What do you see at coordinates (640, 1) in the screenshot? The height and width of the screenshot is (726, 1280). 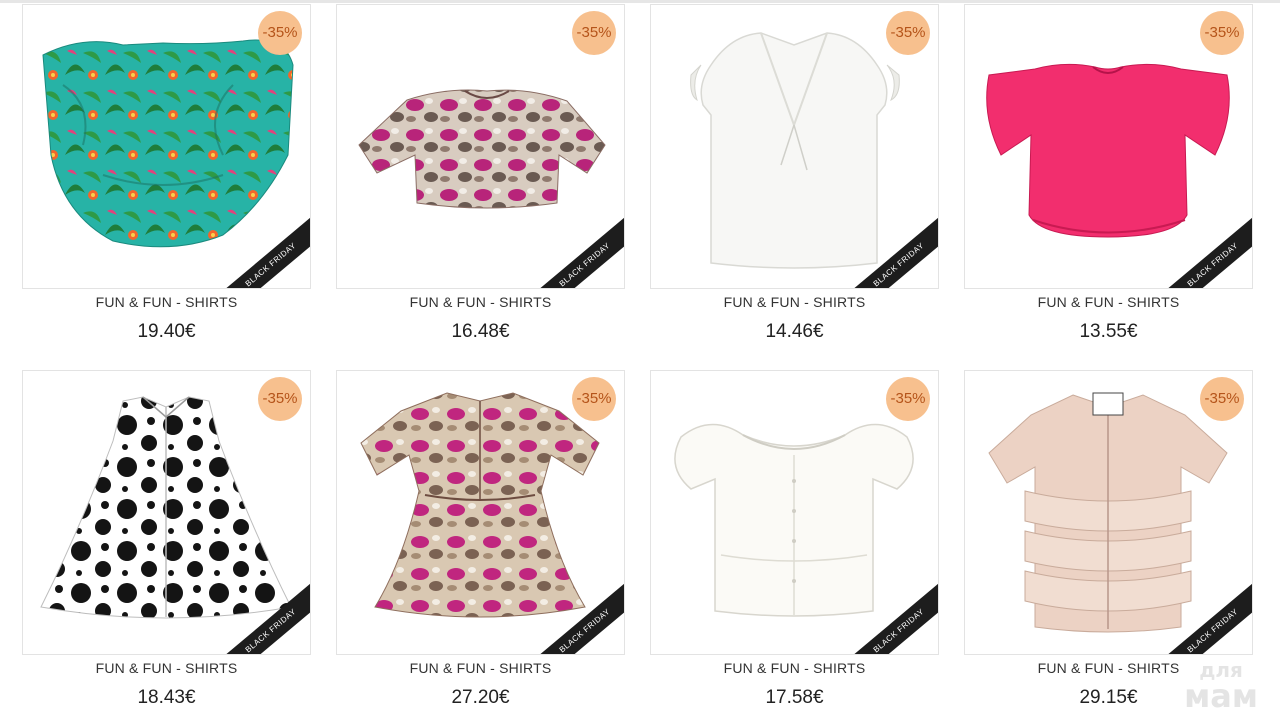 I see `top-divider` at bounding box center [640, 1].